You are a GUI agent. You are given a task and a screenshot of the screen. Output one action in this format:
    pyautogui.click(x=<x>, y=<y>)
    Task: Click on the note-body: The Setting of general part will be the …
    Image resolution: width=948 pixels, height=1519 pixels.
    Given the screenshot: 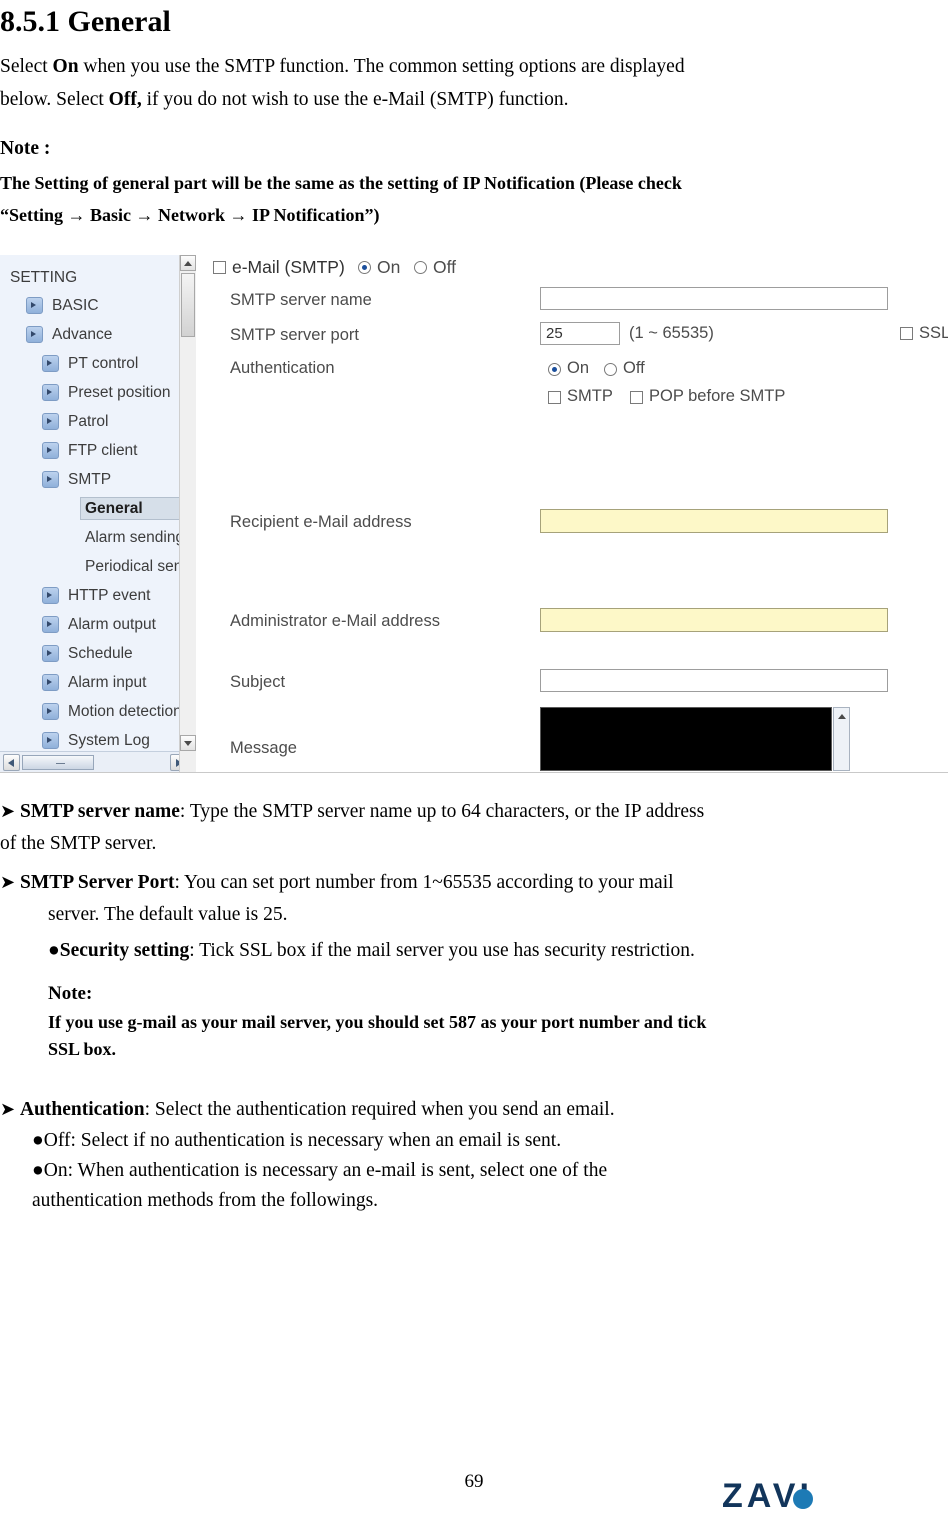 What is the action you would take?
    pyautogui.click(x=474, y=199)
    